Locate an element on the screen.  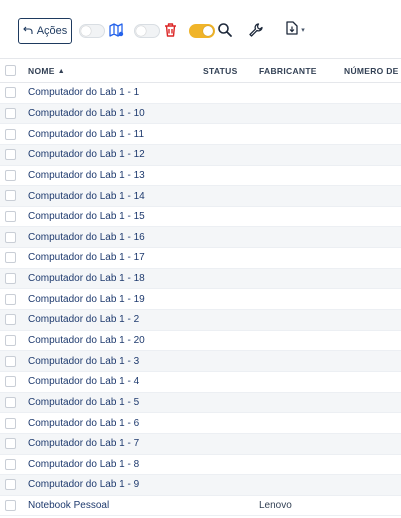
table-row: Computador do Lab 1 - 16 is located at coordinates (200, 237).